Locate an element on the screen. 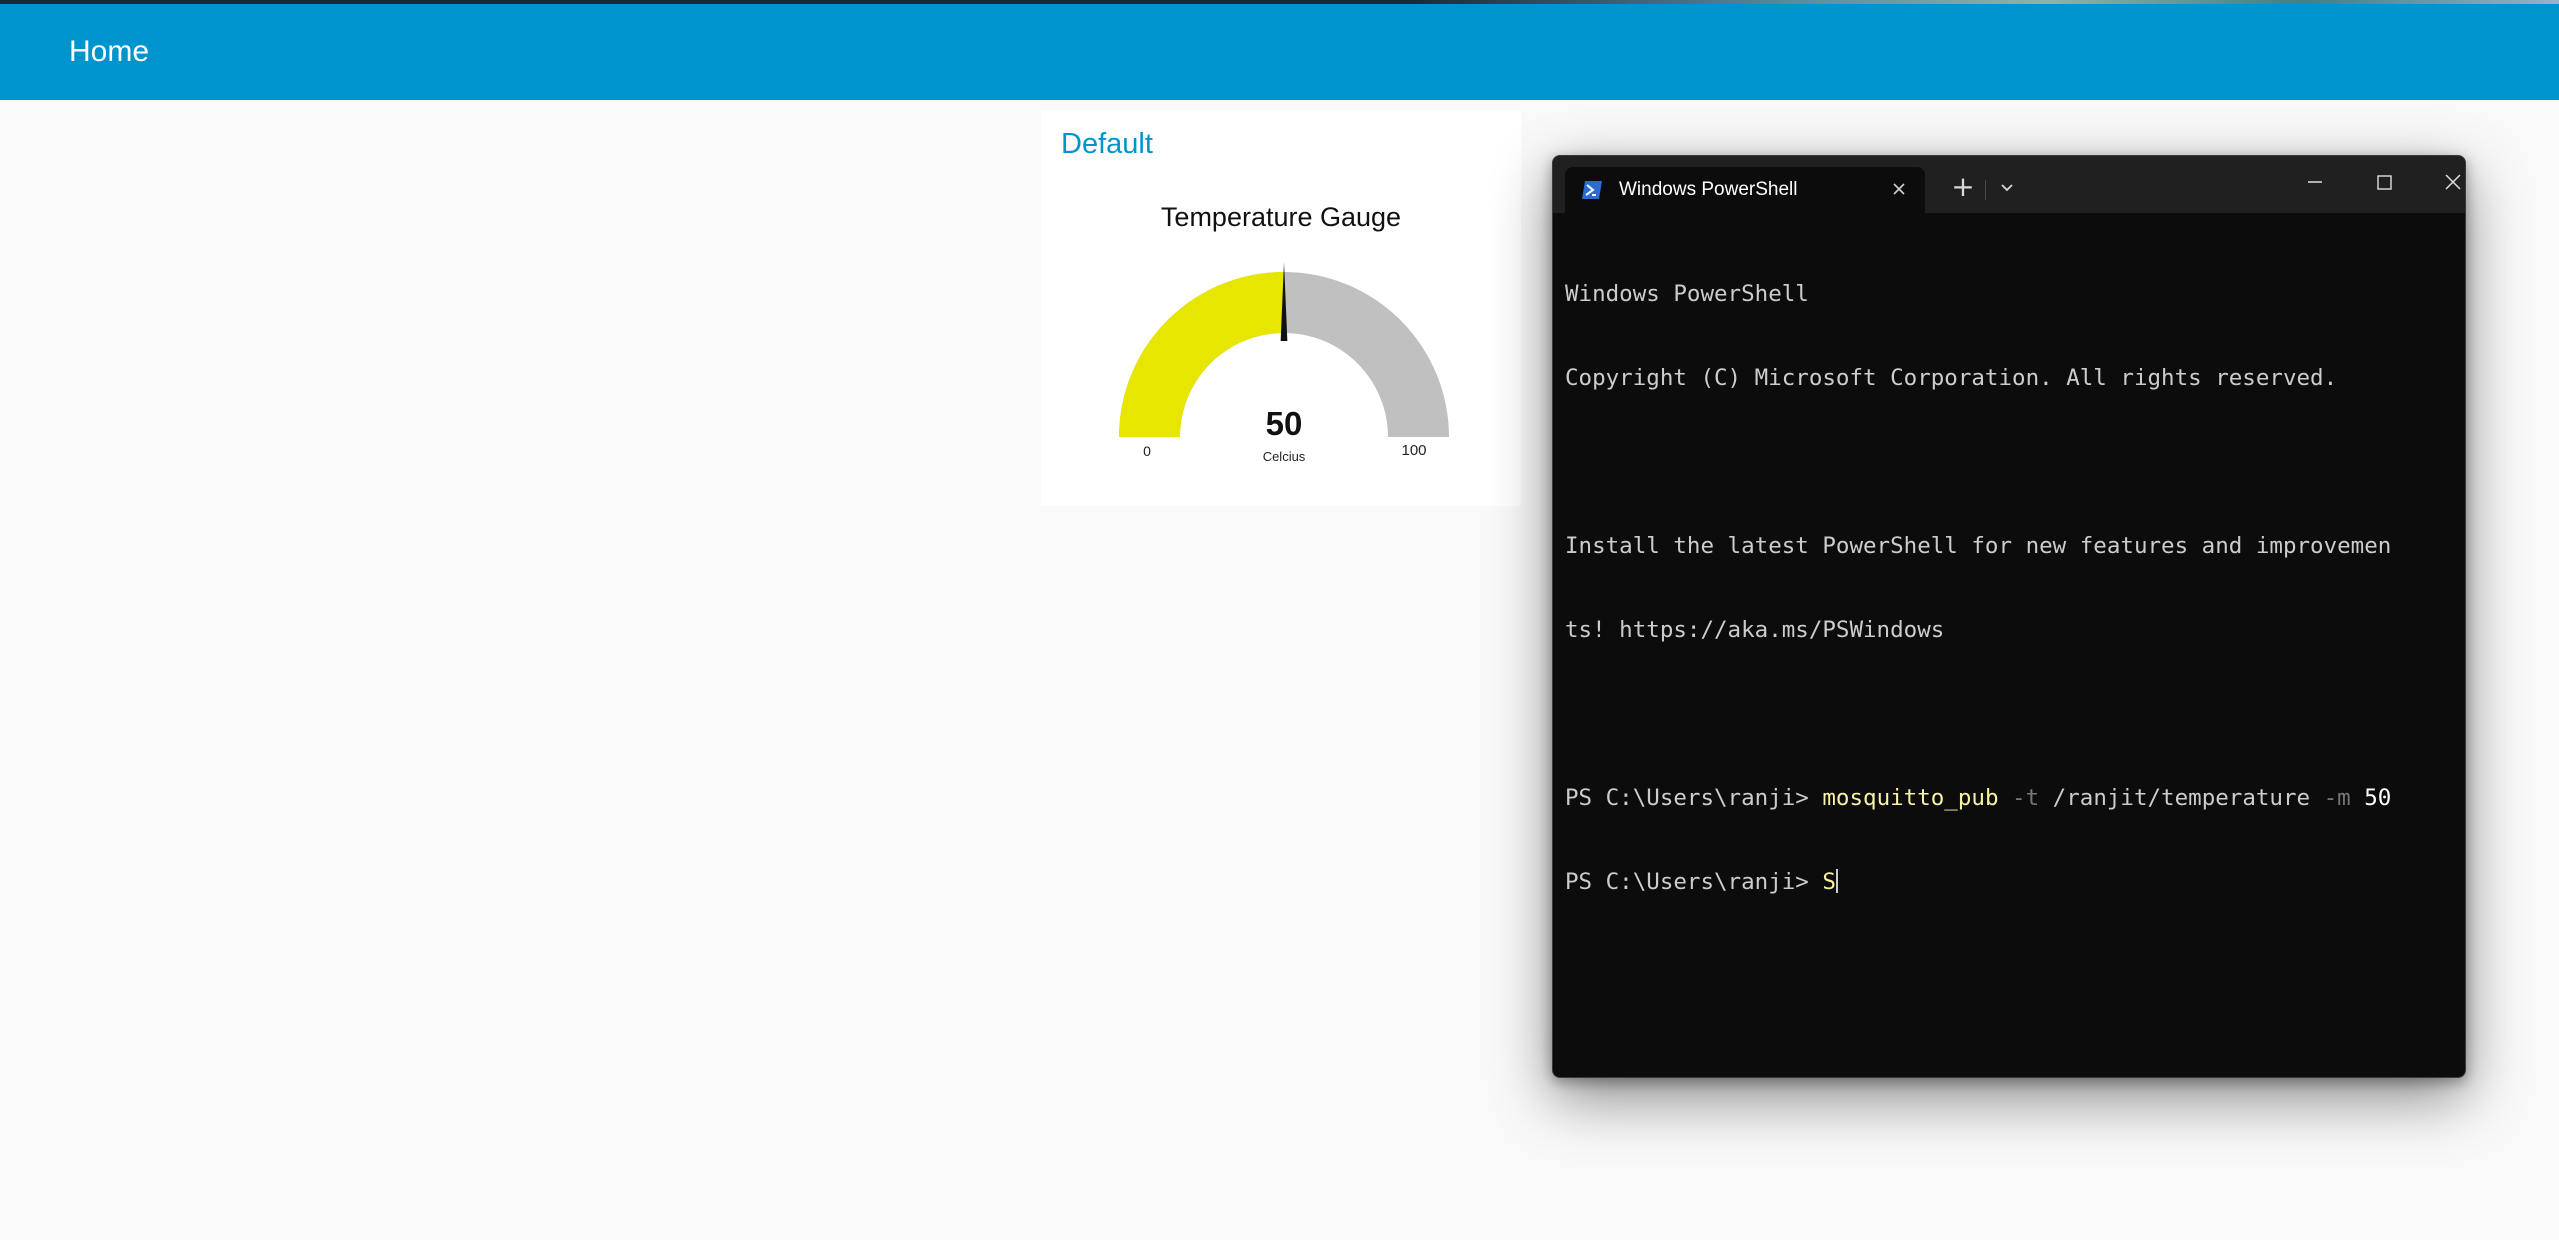 The height and width of the screenshot is (1240, 2559). gauge-fill is located at coordinates (1201, 354).